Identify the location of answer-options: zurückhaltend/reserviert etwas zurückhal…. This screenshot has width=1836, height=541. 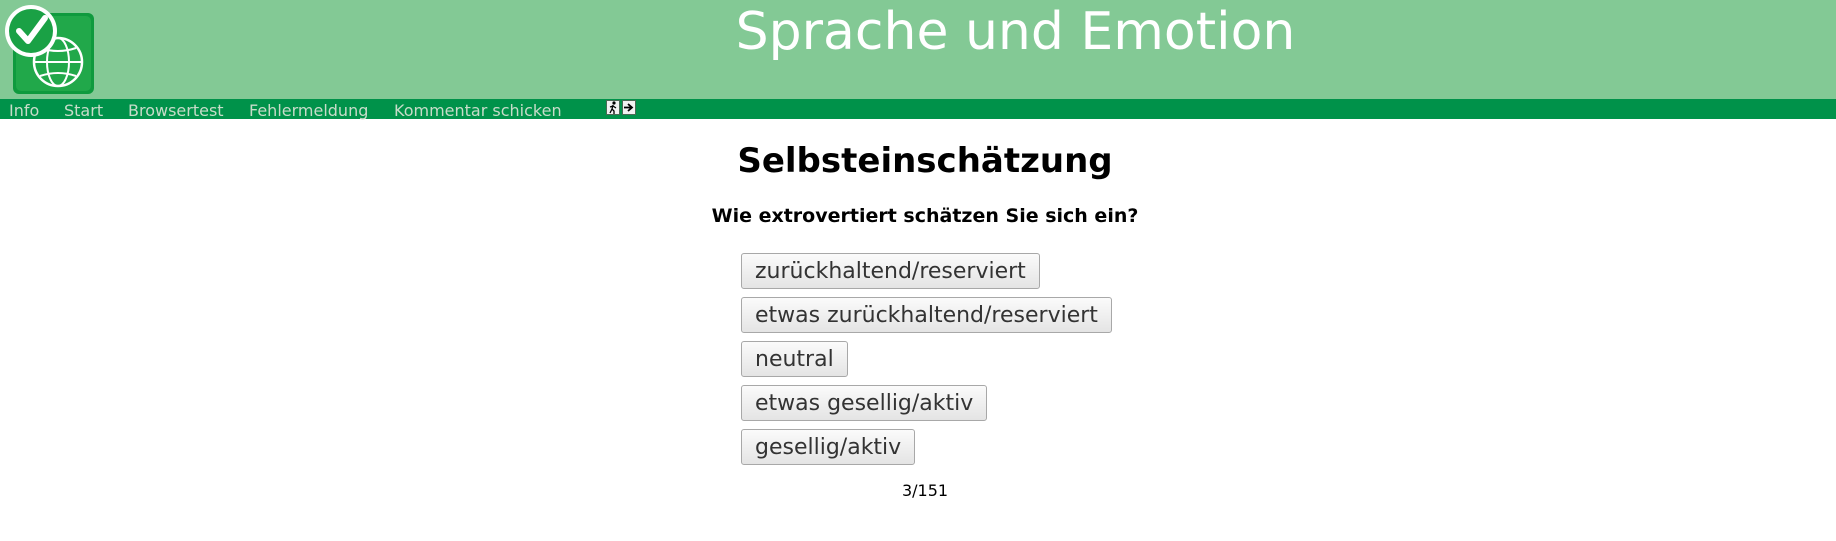
(926, 363).